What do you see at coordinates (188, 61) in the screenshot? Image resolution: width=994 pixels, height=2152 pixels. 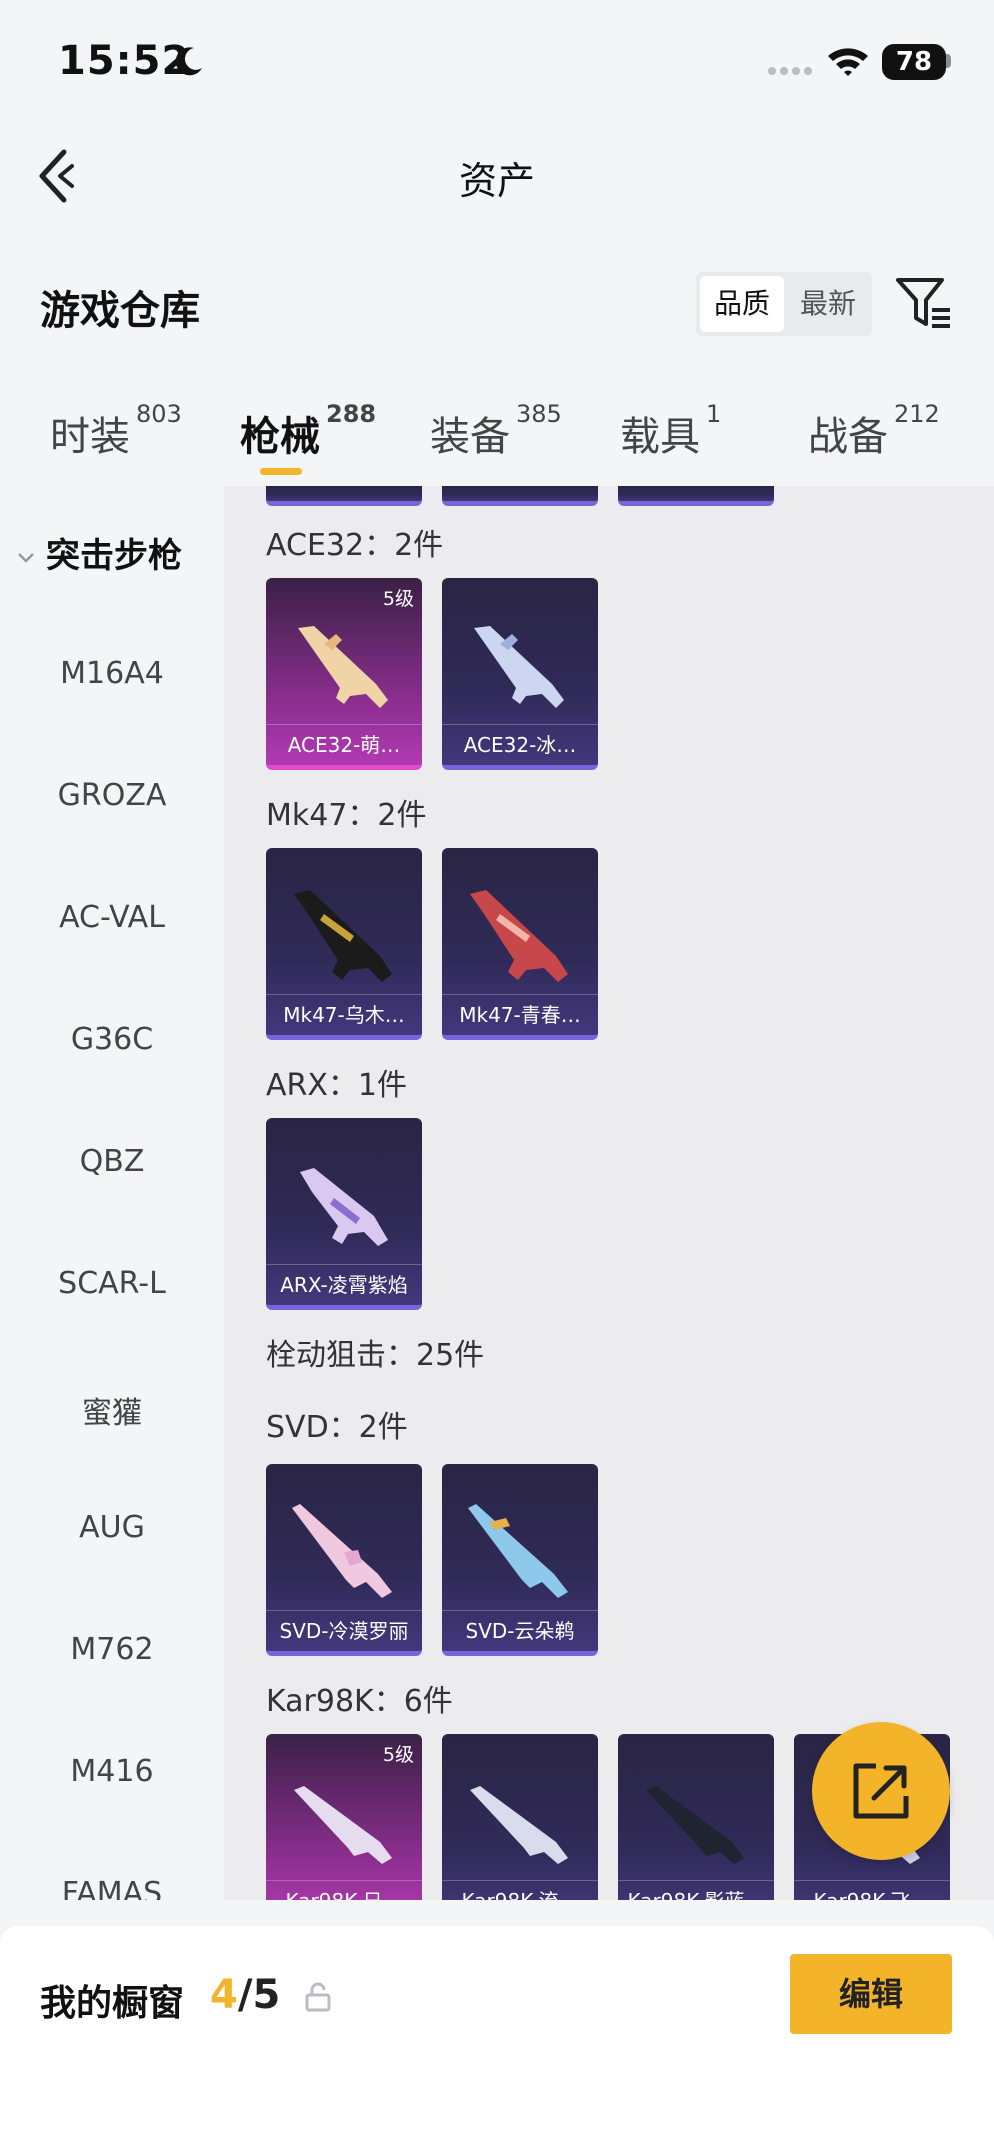 I see `moon-icon` at bounding box center [188, 61].